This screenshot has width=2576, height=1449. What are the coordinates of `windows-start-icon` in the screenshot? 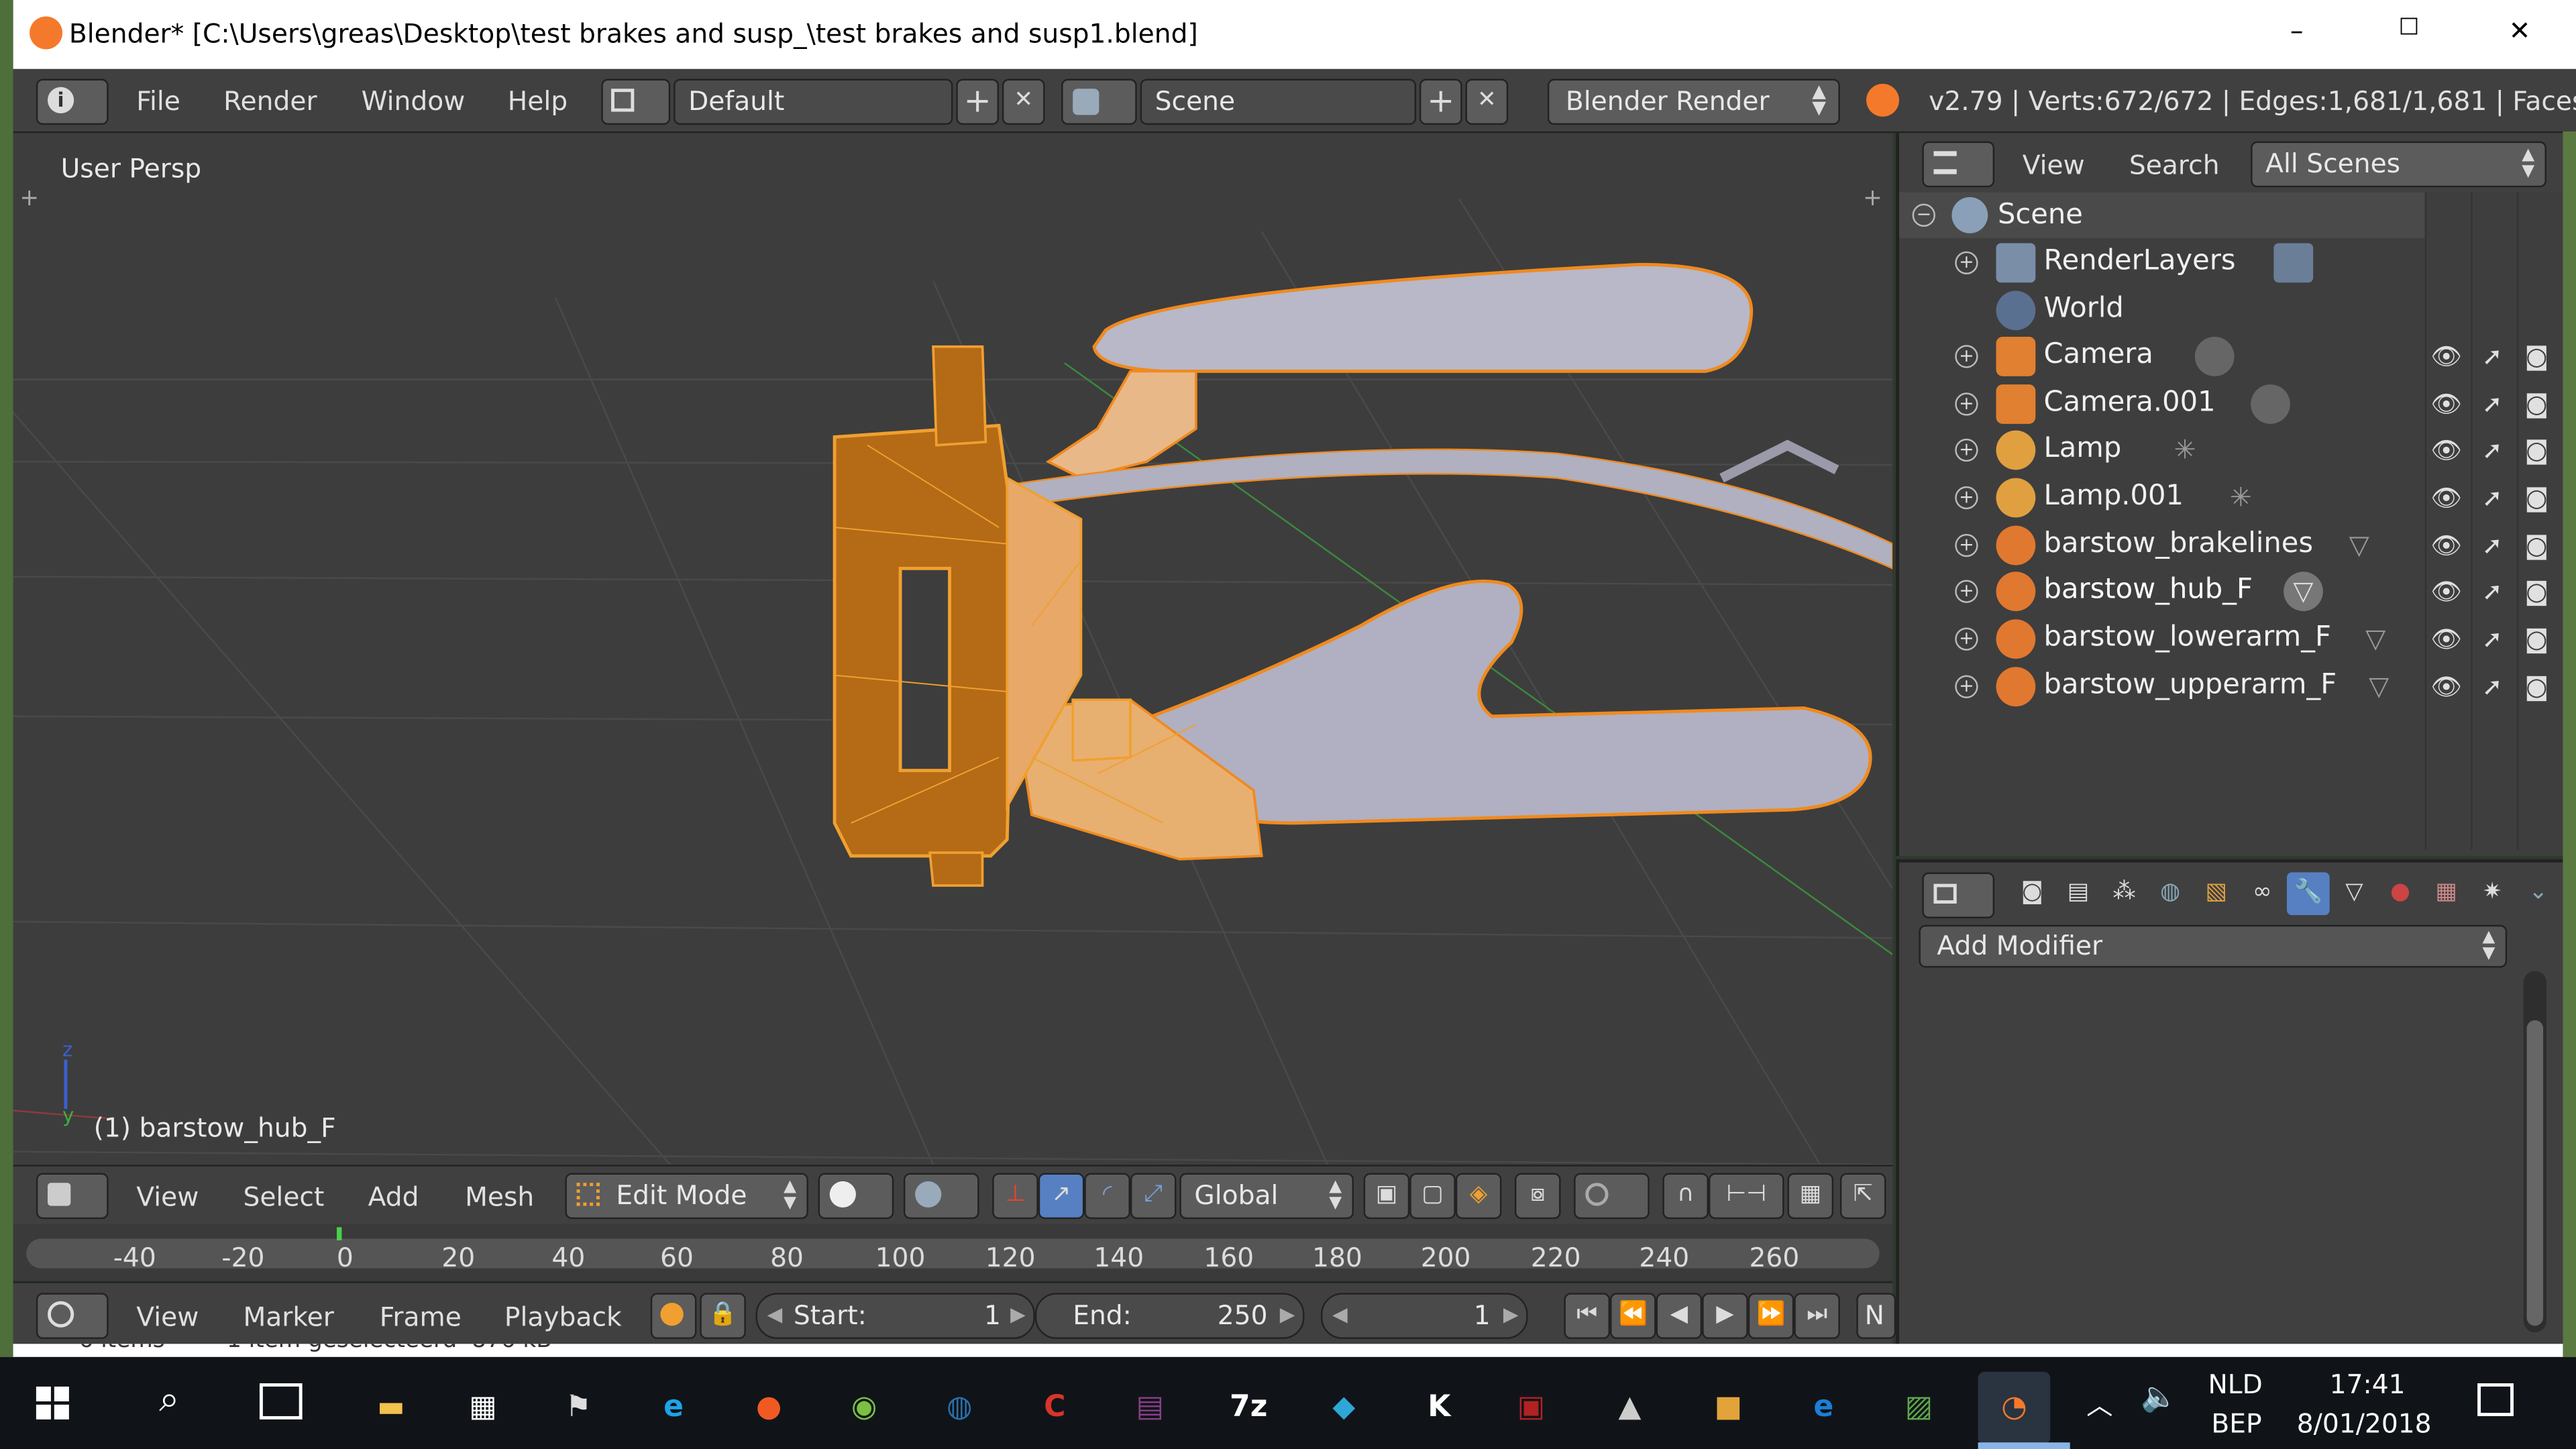 It's located at (52, 1402).